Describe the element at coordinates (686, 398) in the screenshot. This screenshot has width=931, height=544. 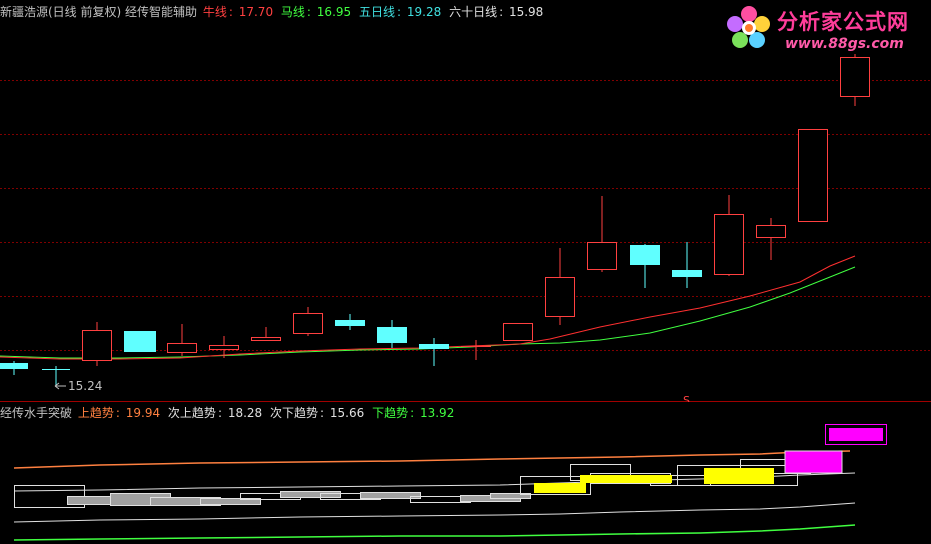
I see `sell-marker: S` at that location.